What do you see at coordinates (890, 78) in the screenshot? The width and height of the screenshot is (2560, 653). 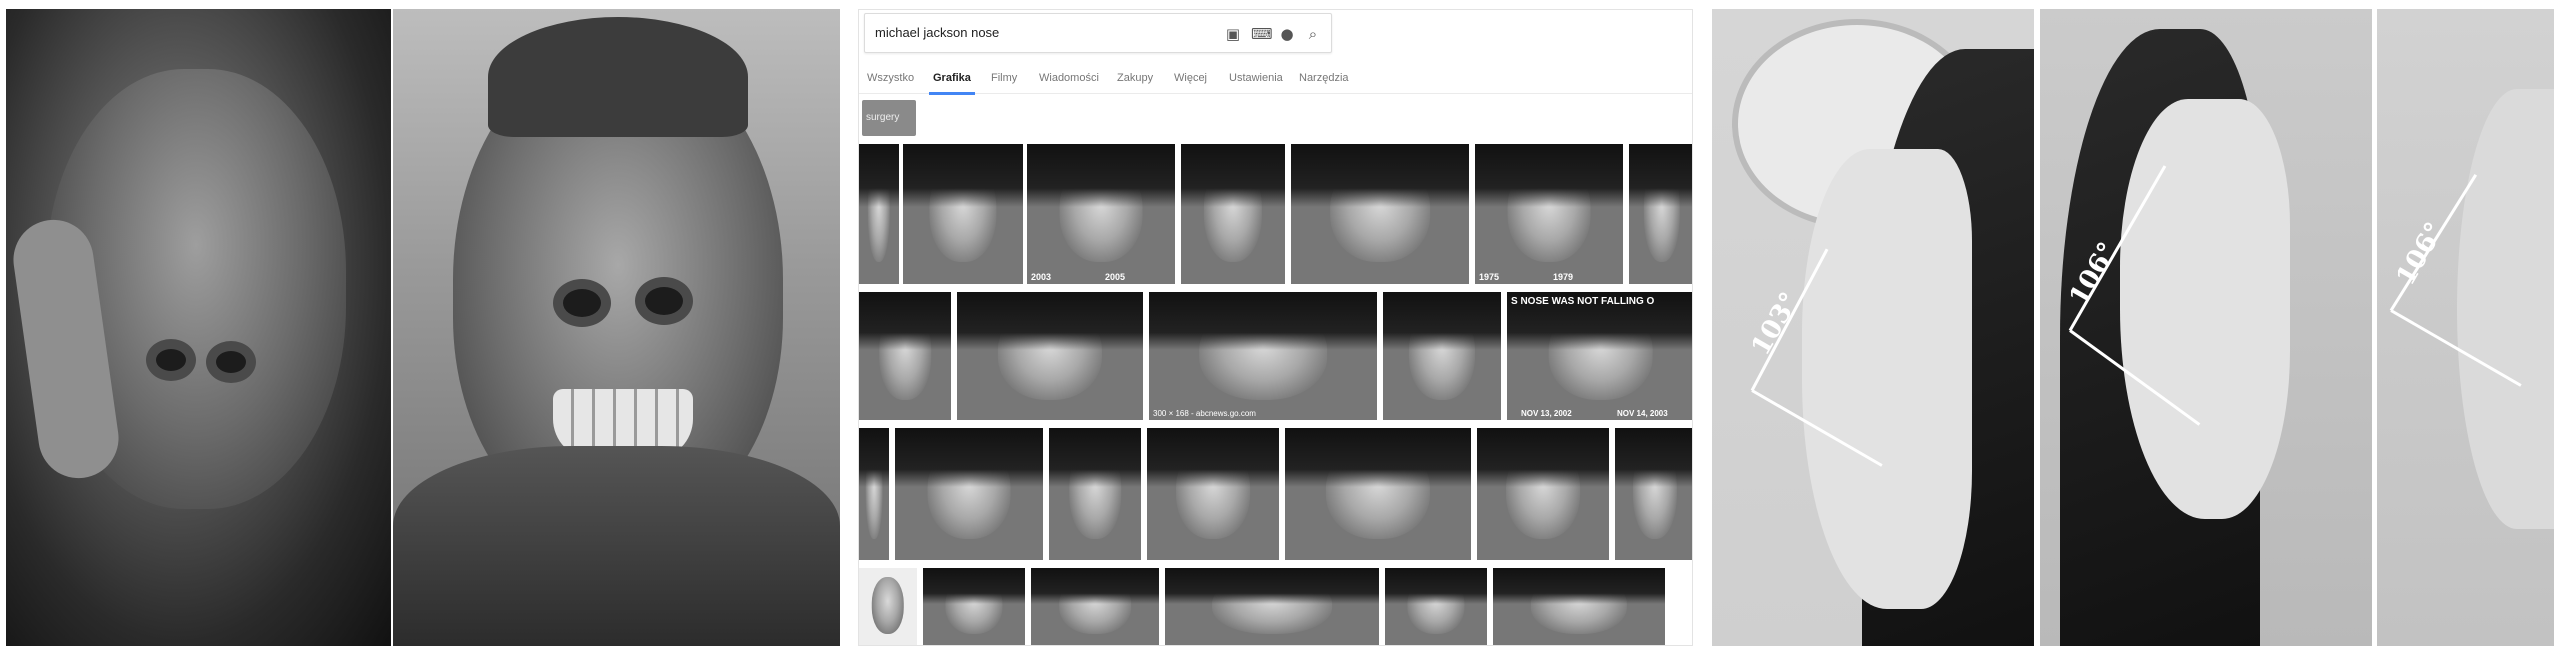 I see `tab-wszystko: Wszystko` at bounding box center [890, 78].